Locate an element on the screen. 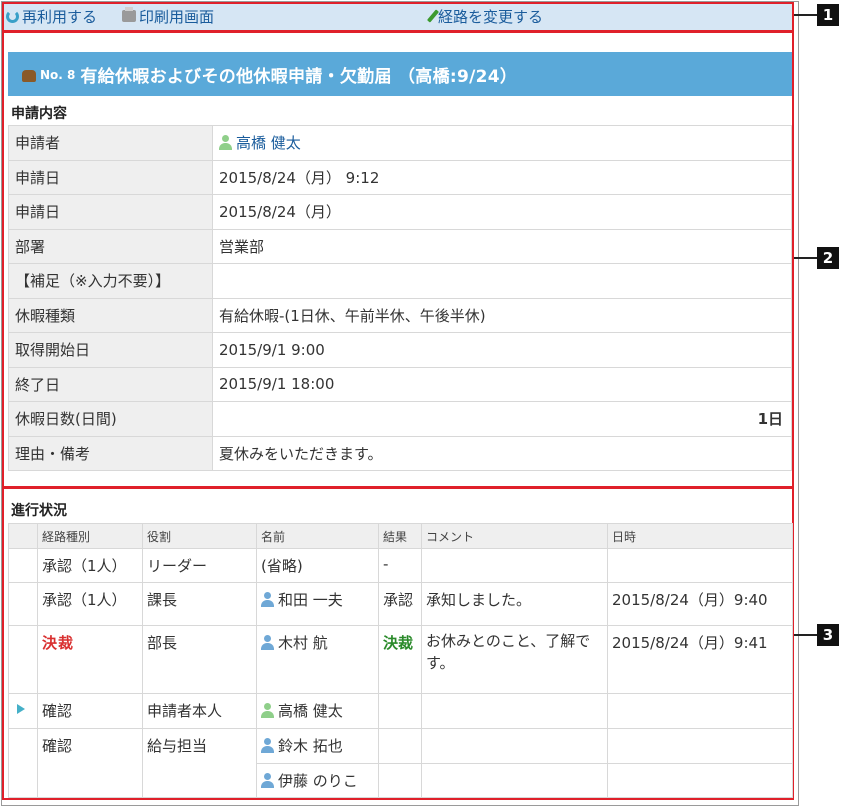 This screenshot has width=845, height=807. result-cell: 決裁 is located at coordinates (400, 659).